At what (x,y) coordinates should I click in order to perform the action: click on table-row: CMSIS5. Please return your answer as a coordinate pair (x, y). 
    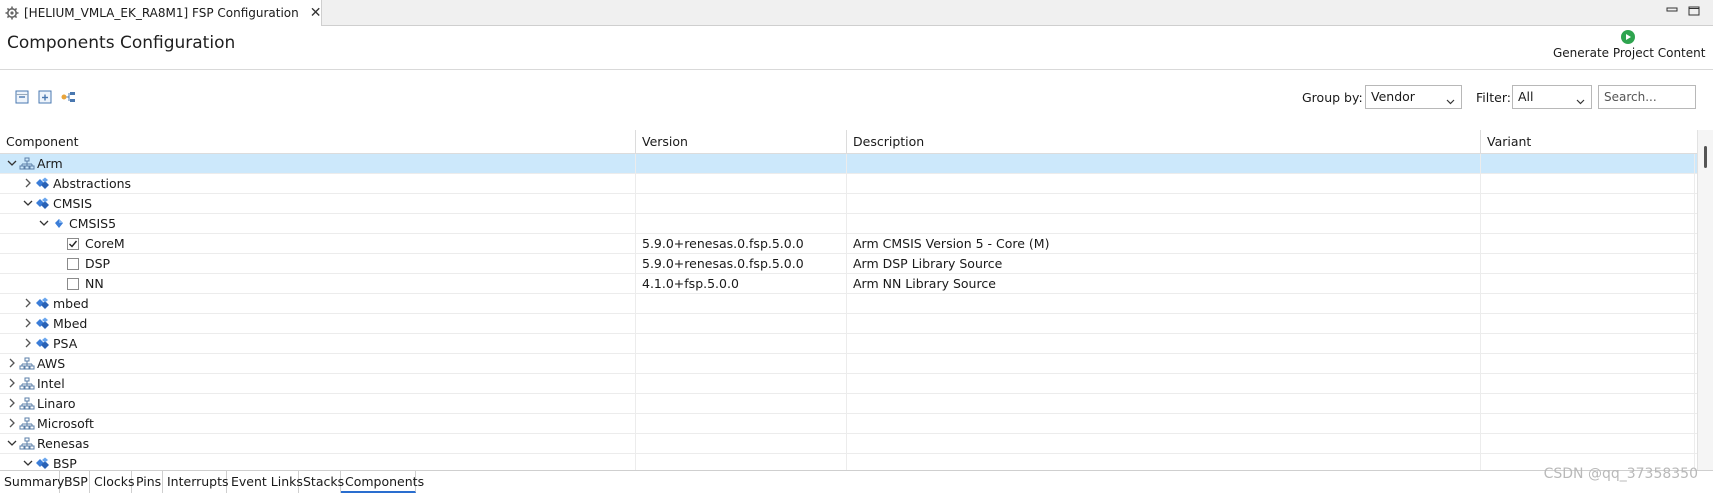
    Looking at the image, I should click on (848, 224).